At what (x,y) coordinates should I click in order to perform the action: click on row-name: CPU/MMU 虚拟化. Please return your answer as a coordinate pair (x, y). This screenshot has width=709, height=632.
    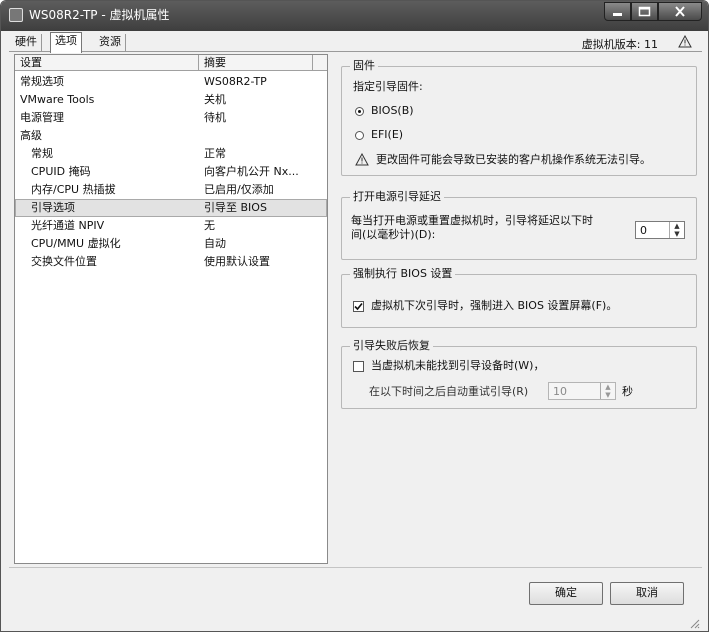
    Looking at the image, I should click on (76, 243).